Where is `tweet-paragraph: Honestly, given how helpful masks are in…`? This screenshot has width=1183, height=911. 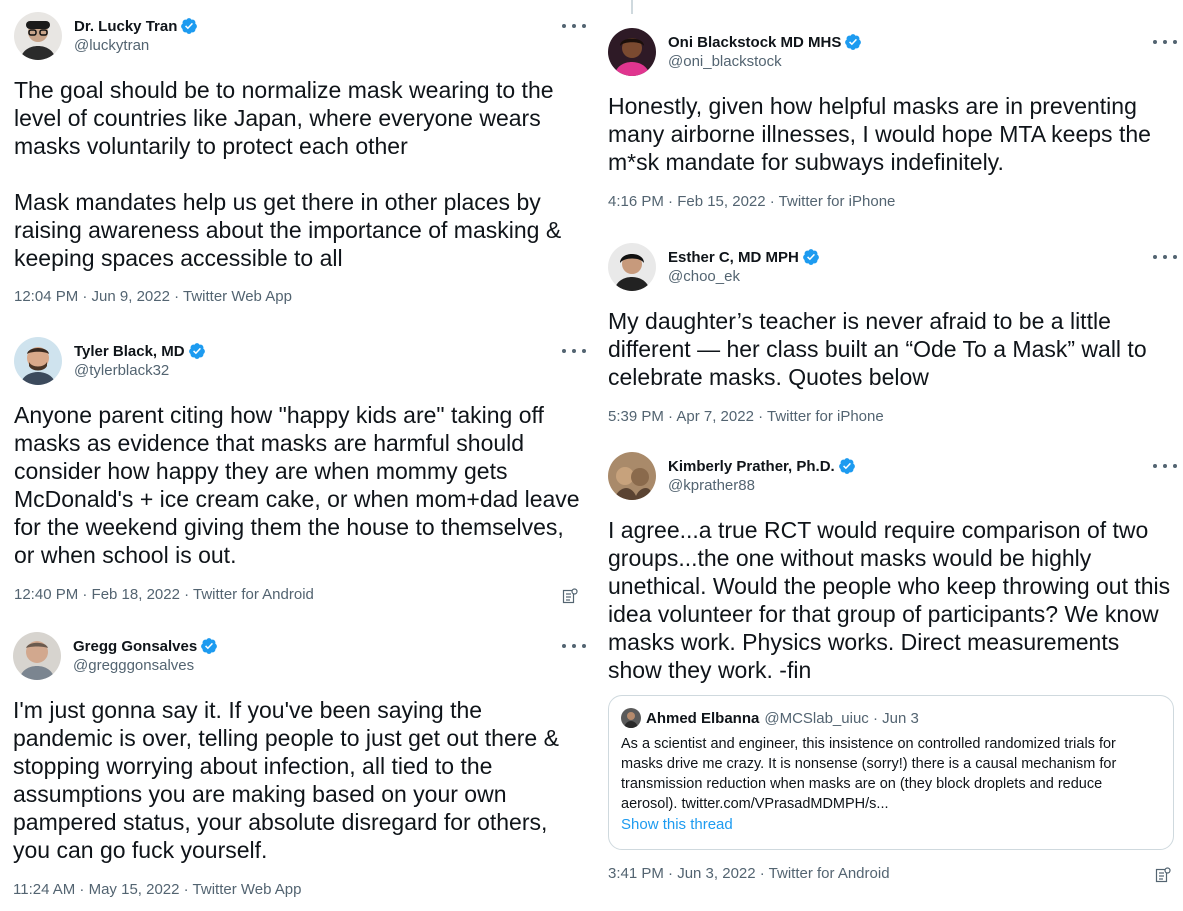 tweet-paragraph: Honestly, given how helpful masks are in… is located at coordinates (879, 134).